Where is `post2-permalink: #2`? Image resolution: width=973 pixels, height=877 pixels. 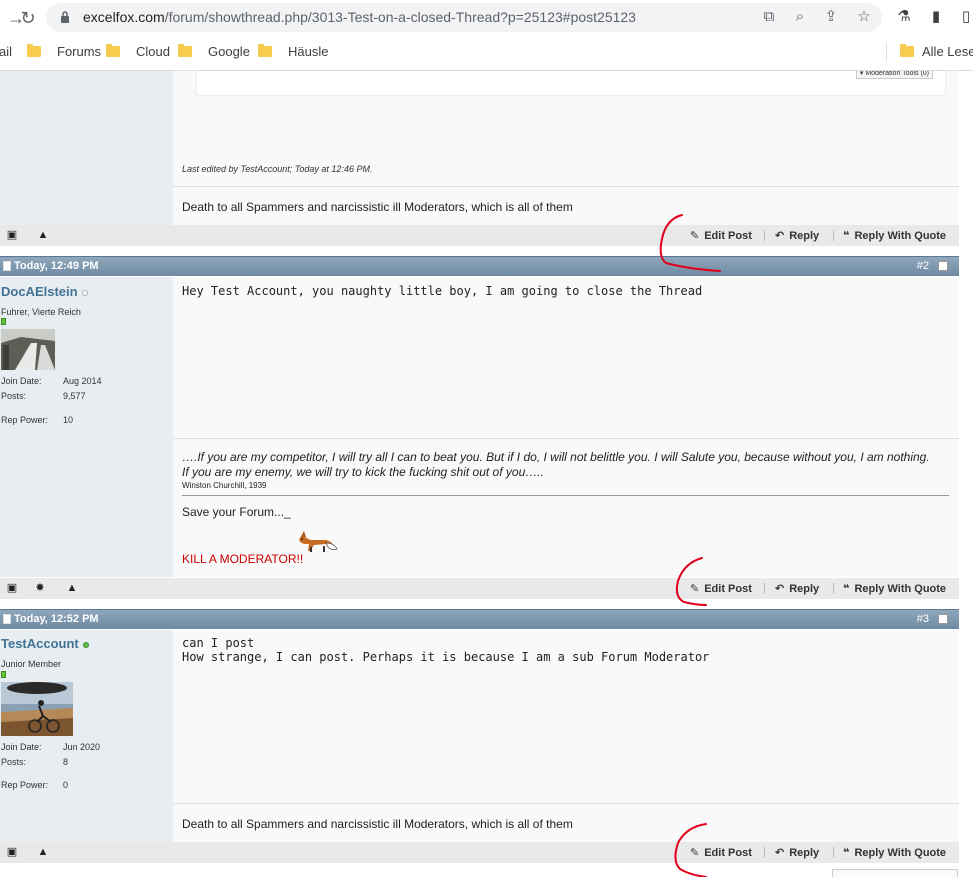 post2-permalink: #2 is located at coordinates (923, 266).